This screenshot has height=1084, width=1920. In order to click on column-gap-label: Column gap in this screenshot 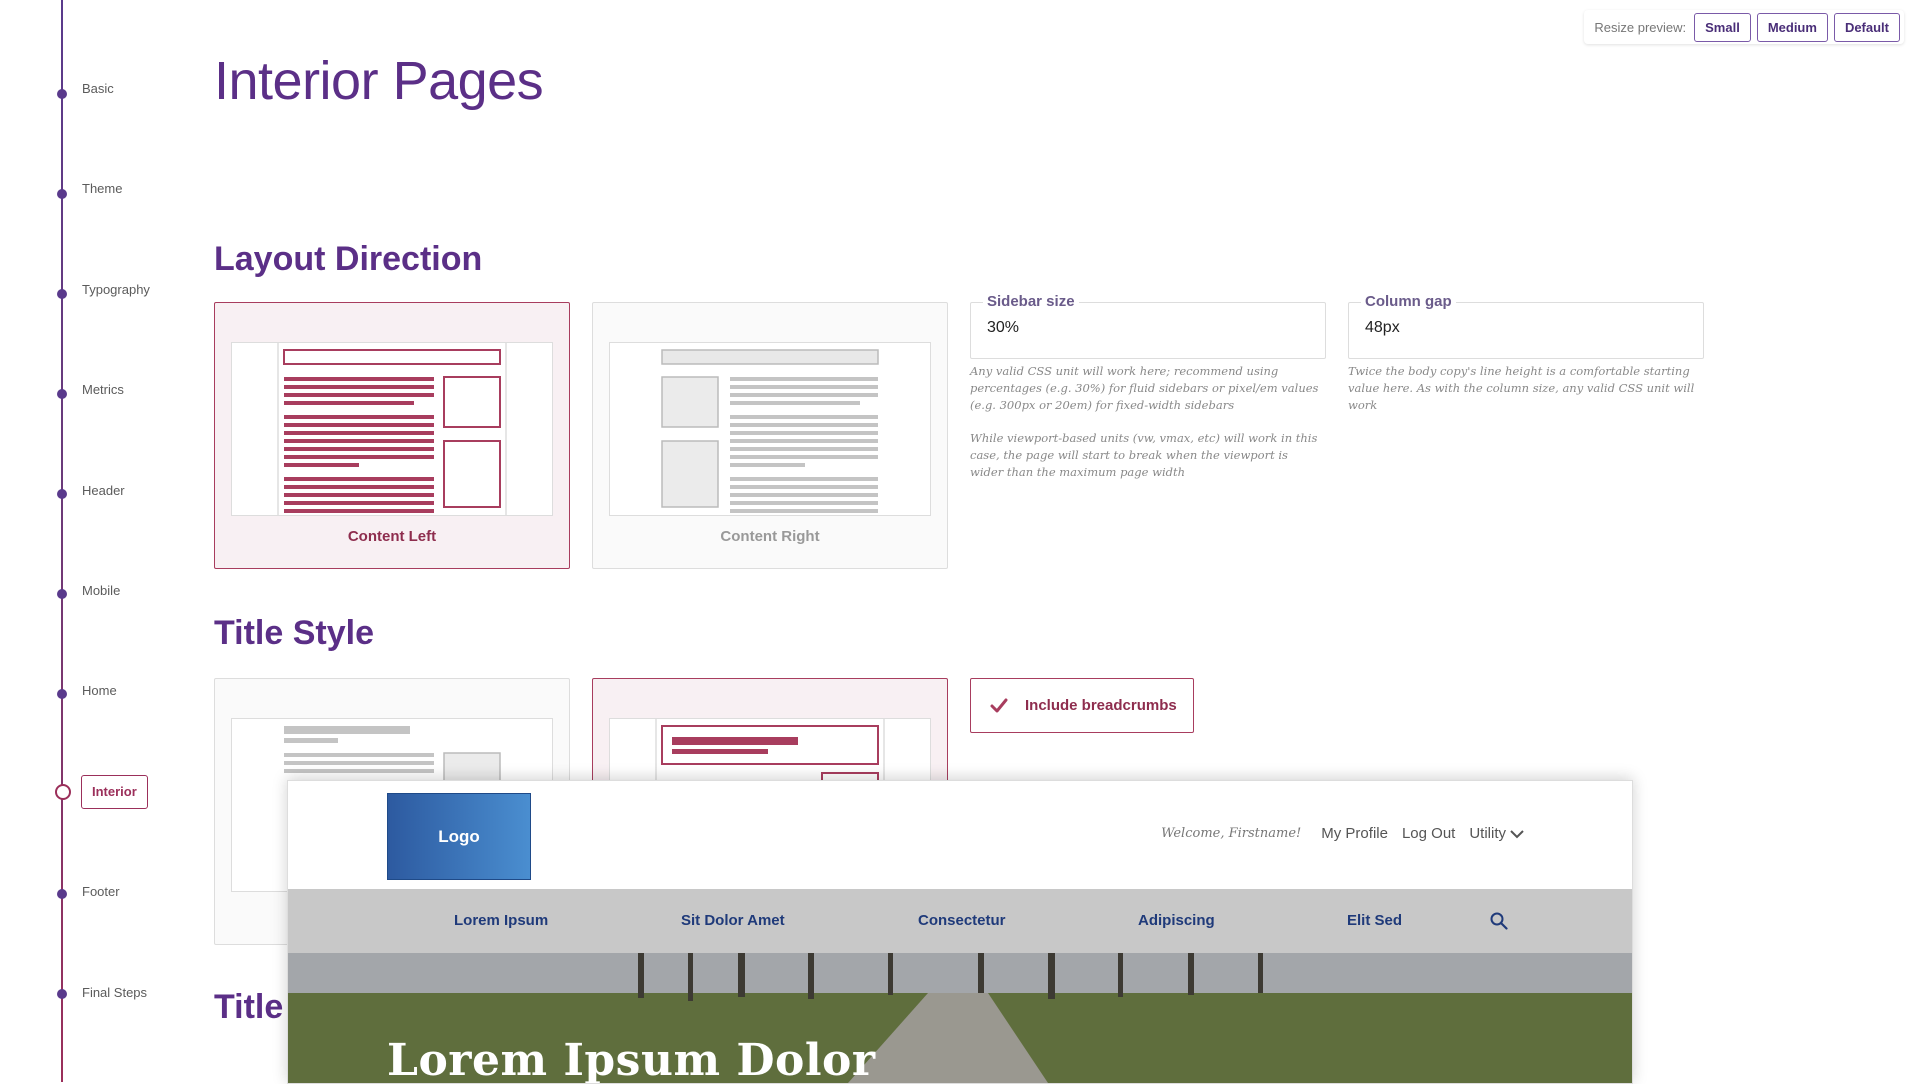, I will do `click(1408, 301)`.